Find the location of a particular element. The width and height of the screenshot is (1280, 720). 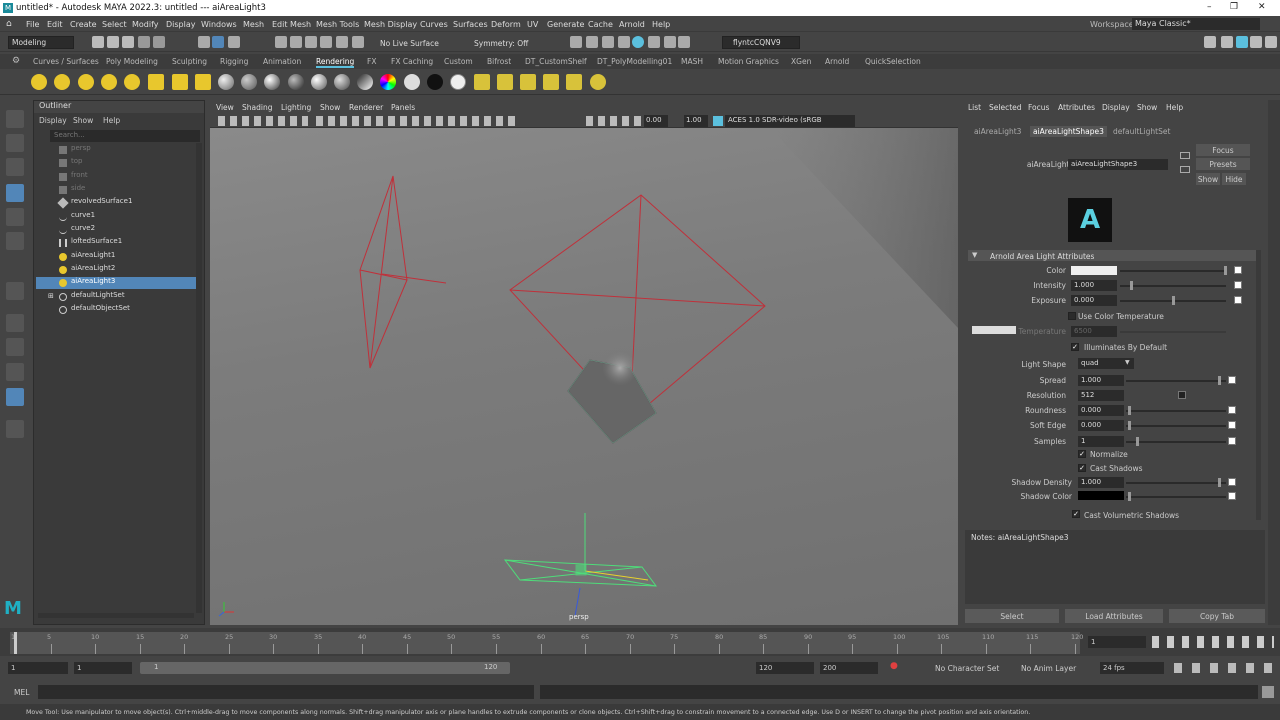

ae-menu-list: List is located at coordinates (974, 107).